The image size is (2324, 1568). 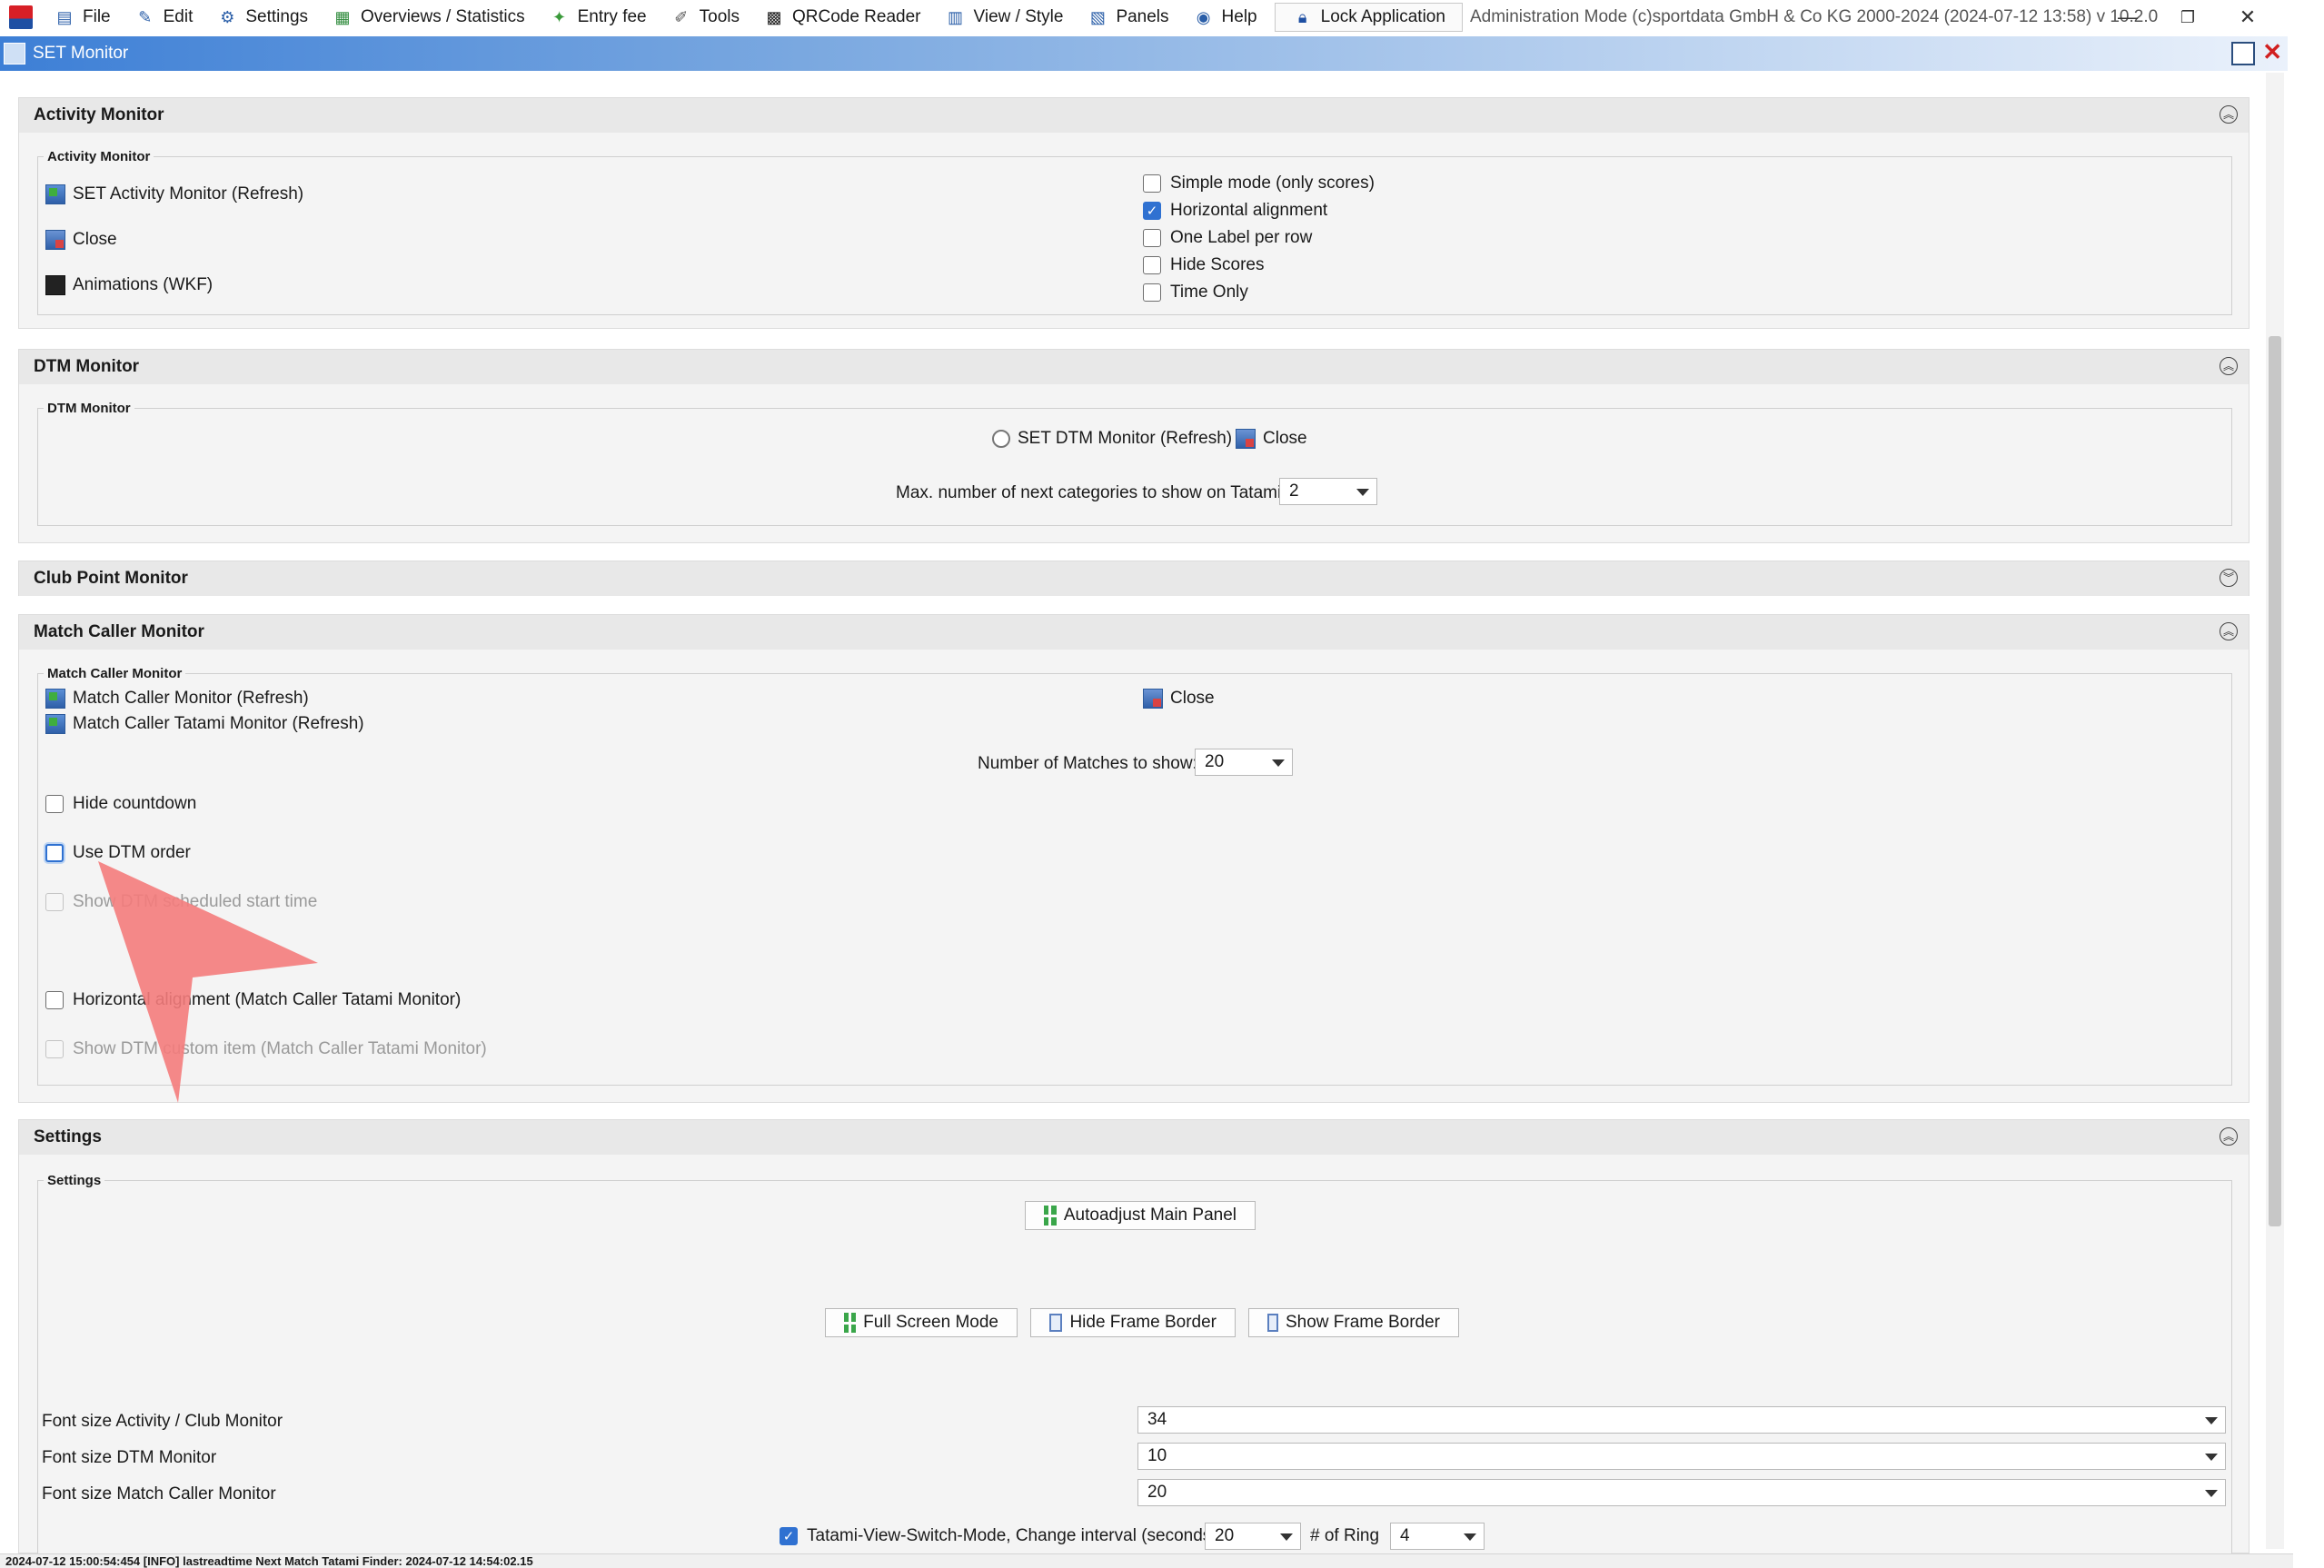 I want to click on font-size-dtm-combo: 10, so click(x=1682, y=1456).